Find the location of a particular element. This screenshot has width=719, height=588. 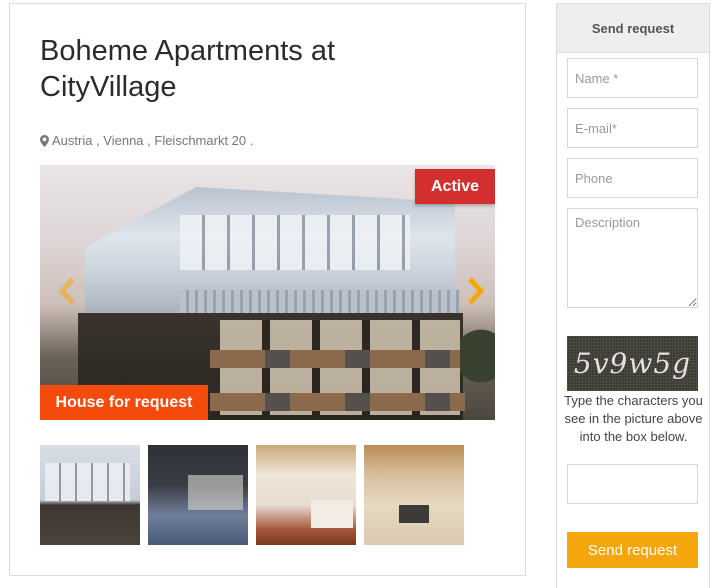

email-input is located at coordinates (632, 128).